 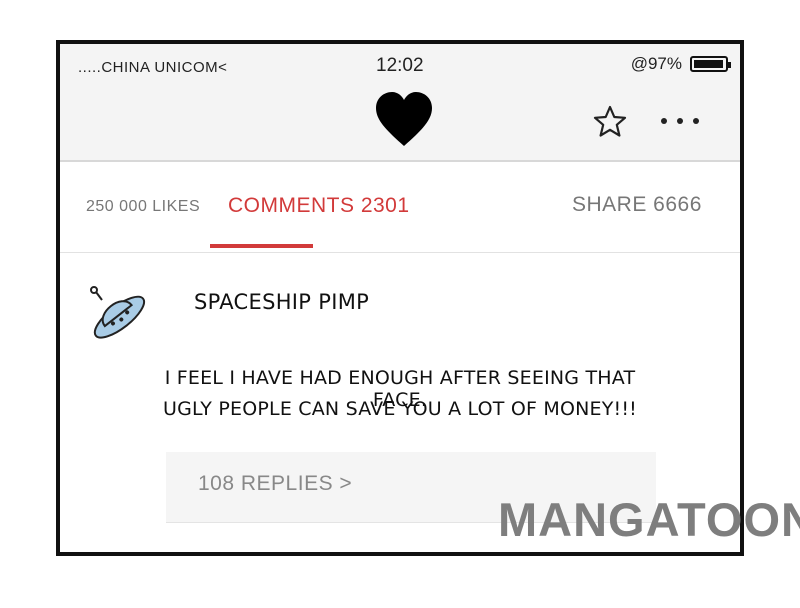 What do you see at coordinates (281, 302) in the screenshot?
I see `comment-author: SPACESHIP PIMP` at bounding box center [281, 302].